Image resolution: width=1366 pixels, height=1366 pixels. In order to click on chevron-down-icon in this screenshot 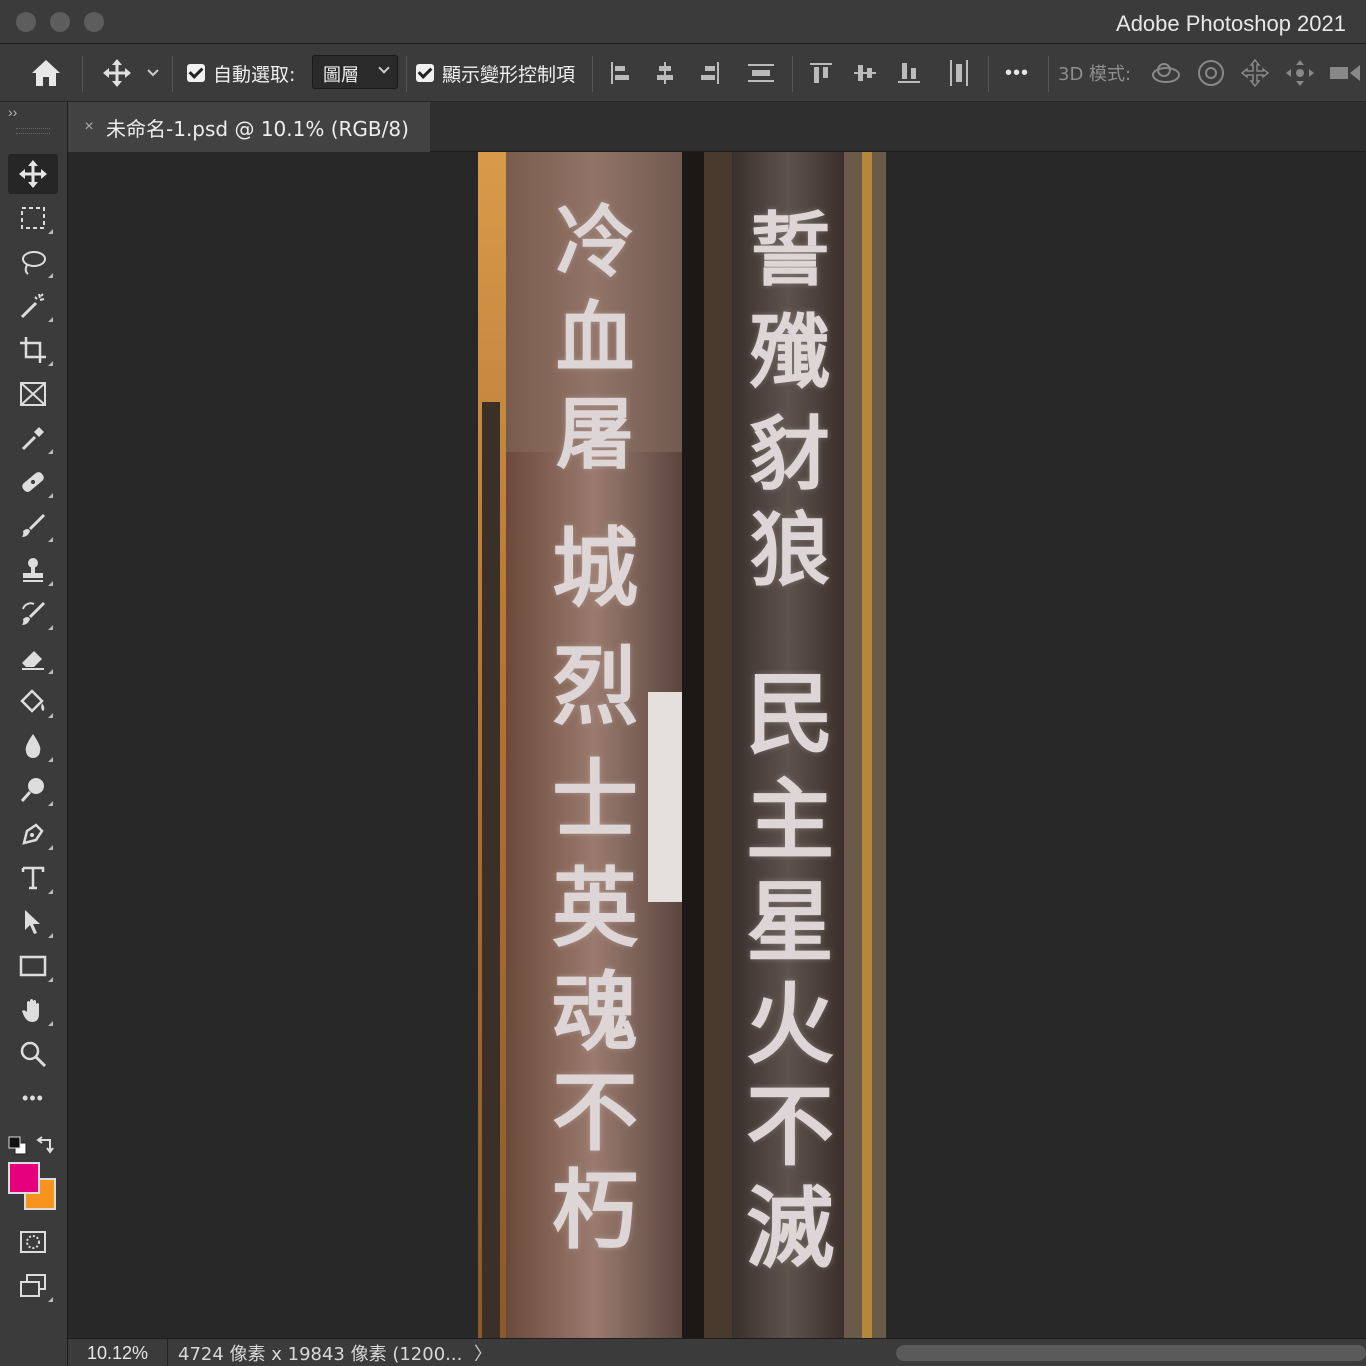, I will do `click(153, 75)`.